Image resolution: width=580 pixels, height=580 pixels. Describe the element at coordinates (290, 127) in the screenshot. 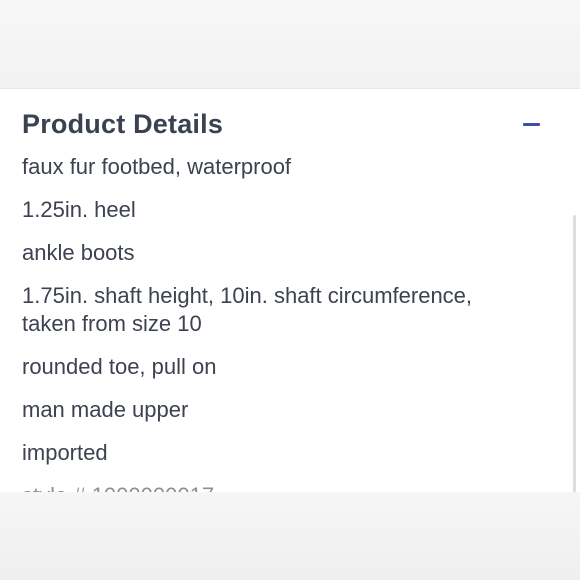

I see `product-details-header: Product Details` at that location.